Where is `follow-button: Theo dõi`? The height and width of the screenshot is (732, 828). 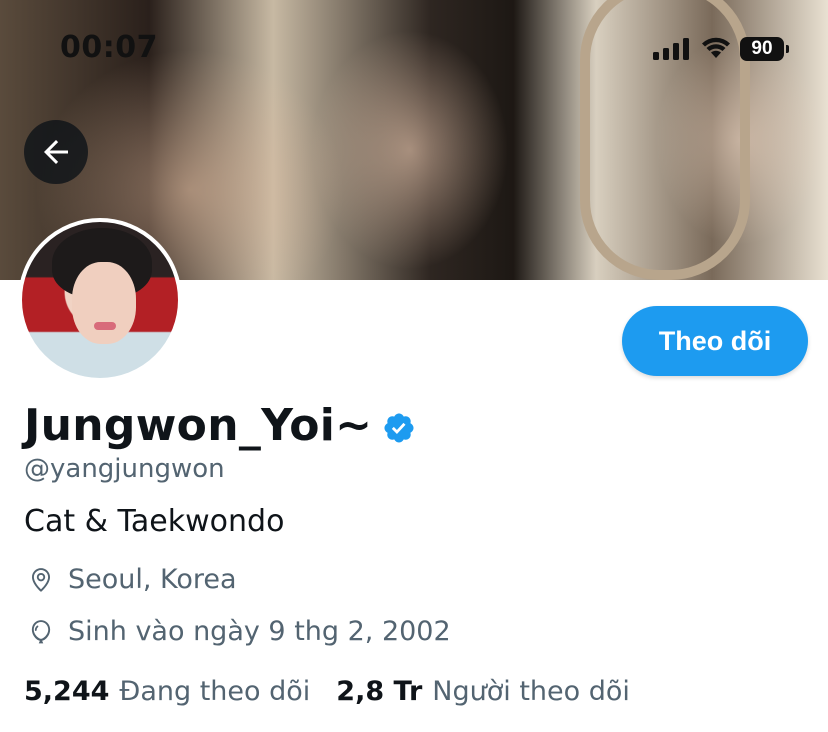 follow-button: Theo dõi is located at coordinates (715, 341).